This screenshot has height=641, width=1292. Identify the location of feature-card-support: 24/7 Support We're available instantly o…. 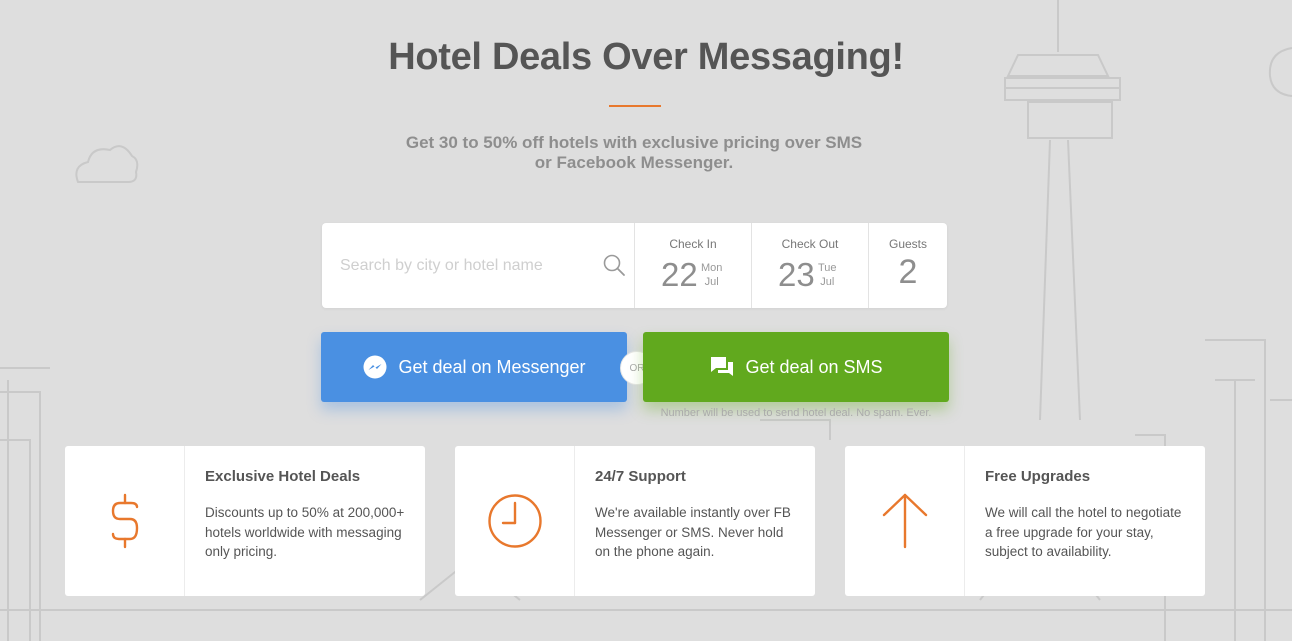
(635, 521).